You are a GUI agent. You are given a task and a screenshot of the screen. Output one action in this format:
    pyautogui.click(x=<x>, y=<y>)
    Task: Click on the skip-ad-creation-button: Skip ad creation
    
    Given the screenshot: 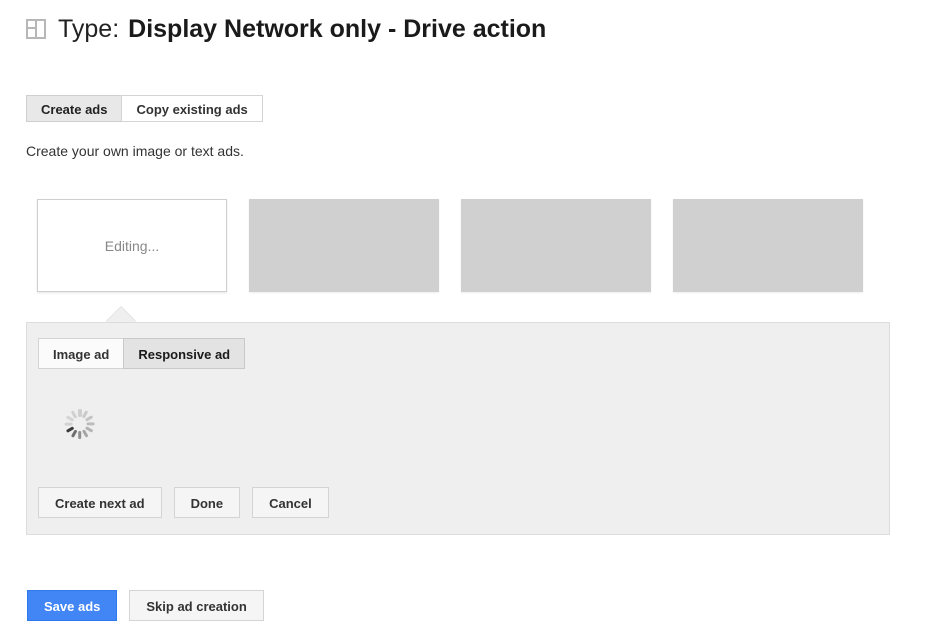 What is the action you would take?
    pyautogui.click(x=196, y=605)
    